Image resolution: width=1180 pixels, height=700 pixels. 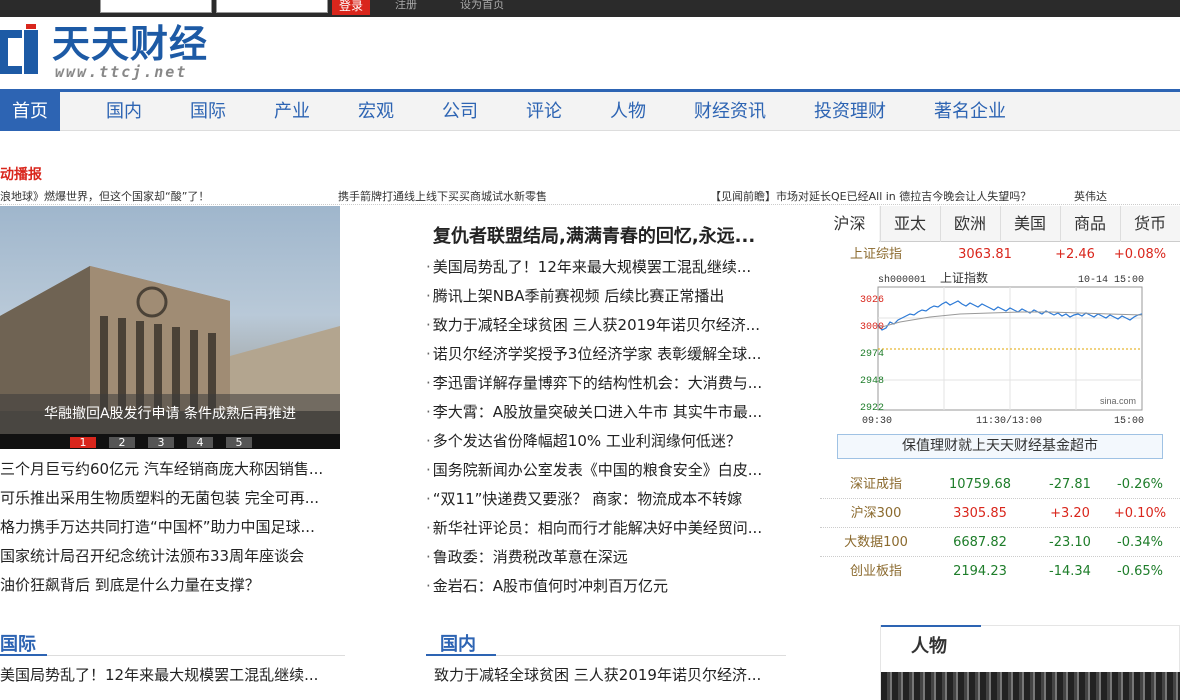 I want to click on quote-row: 深证成指 10759.68 -27.81 -0.26%, so click(x=1000, y=484).